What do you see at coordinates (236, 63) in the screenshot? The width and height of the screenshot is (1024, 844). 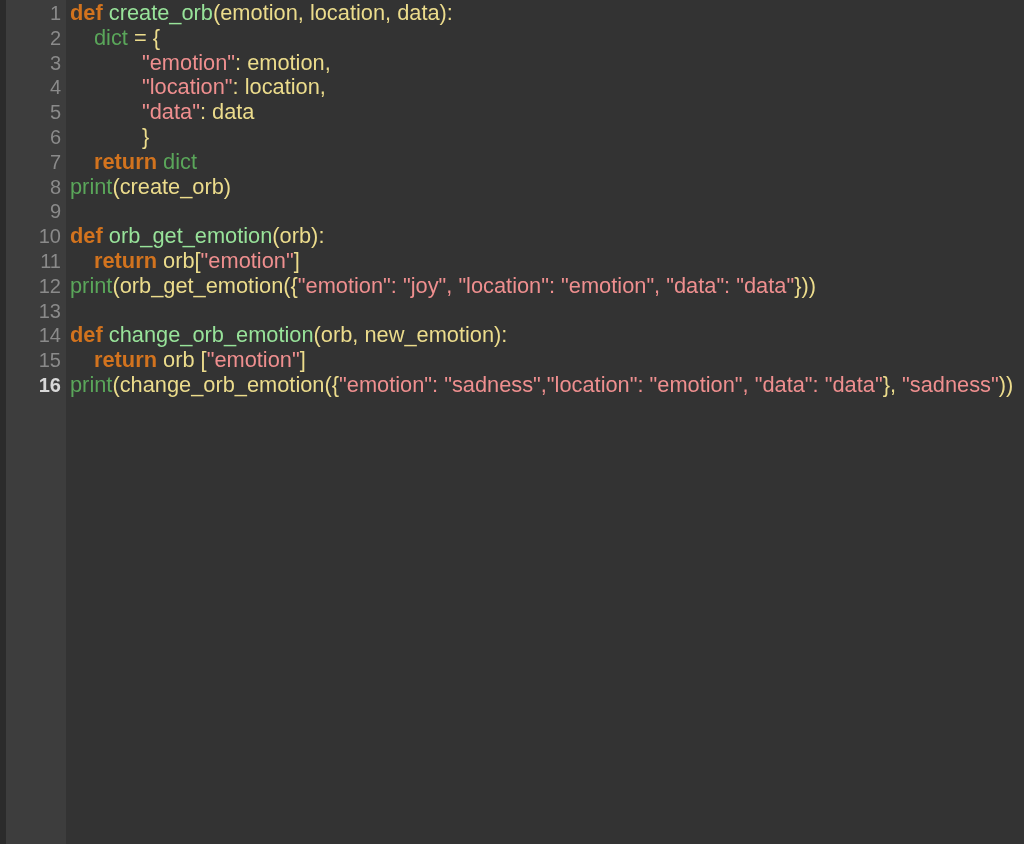 I see `code-line: "emotion": emotion,` at bounding box center [236, 63].